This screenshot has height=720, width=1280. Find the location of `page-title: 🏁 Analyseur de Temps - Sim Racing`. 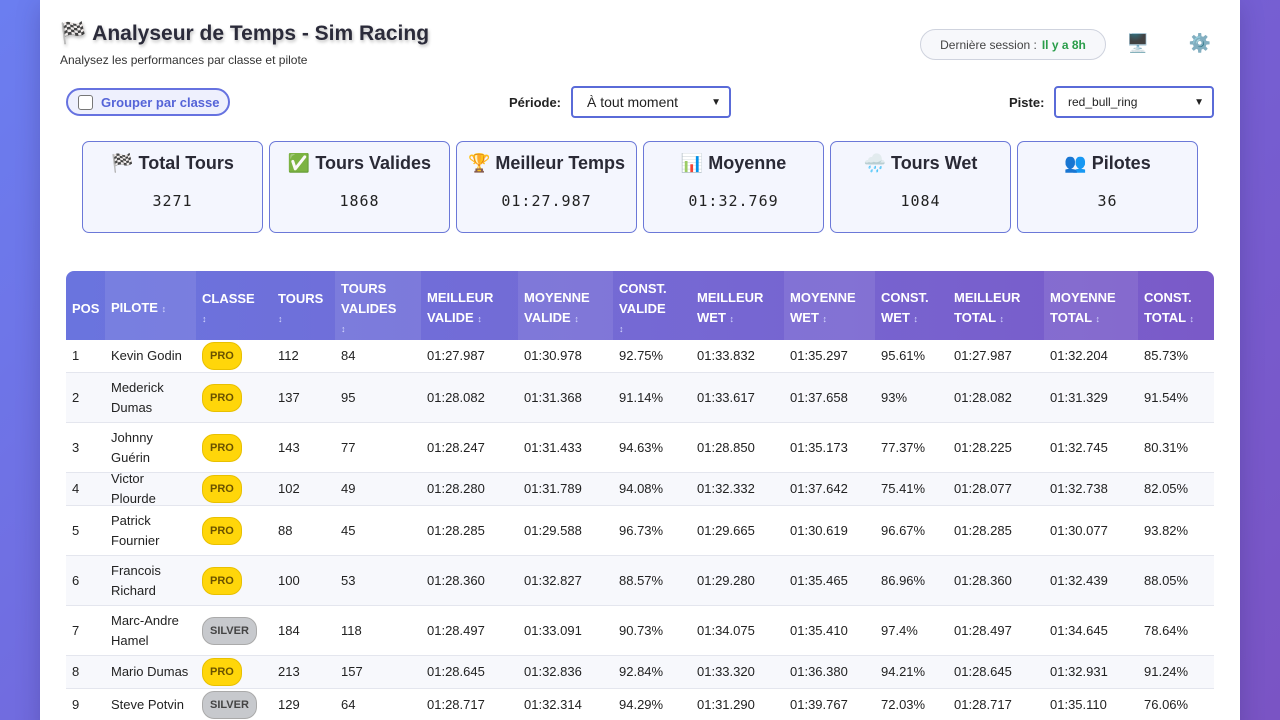

page-title: 🏁 Analyseur de Temps - Sim Racing is located at coordinates (244, 34).